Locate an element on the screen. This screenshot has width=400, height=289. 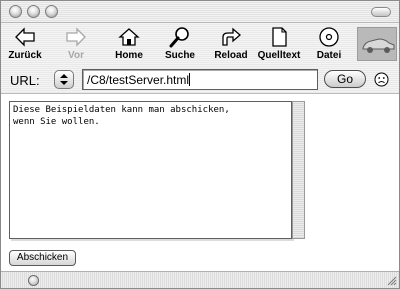
magnifier-icon is located at coordinates (179, 37).